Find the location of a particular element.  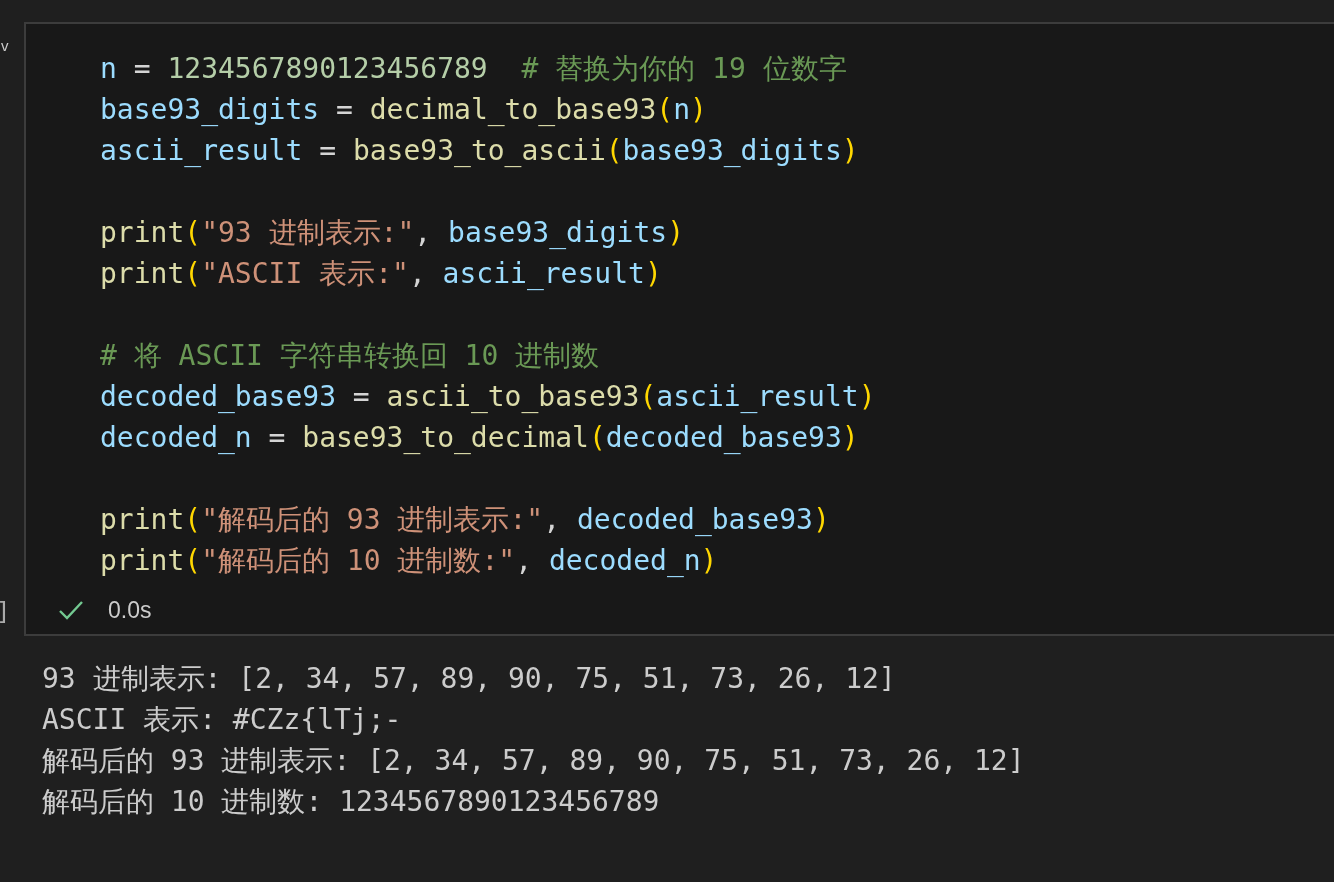

output-line: ASCII 表示: #CZz{lTj;- is located at coordinates (222, 720).